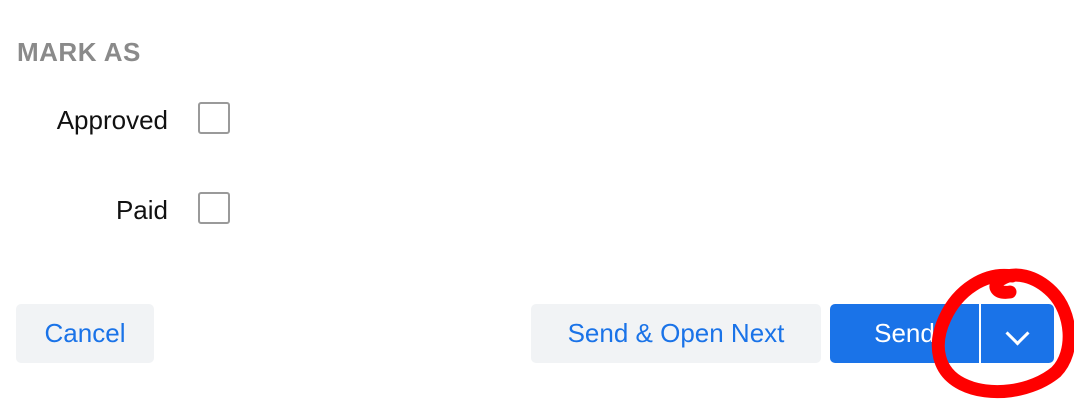 Image resolution: width=1074 pixels, height=414 pixels. Describe the element at coordinates (112, 120) in the screenshot. I see `approved-label: Approved` at that location.